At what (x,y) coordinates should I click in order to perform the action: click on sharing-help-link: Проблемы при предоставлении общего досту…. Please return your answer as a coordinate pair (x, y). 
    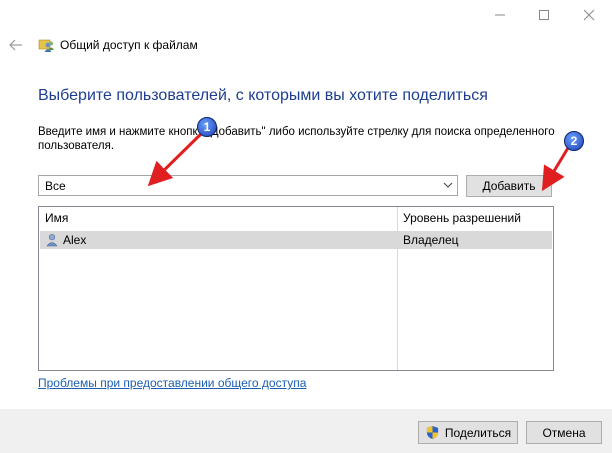
    Looking at the image, I should click on (172, 383).